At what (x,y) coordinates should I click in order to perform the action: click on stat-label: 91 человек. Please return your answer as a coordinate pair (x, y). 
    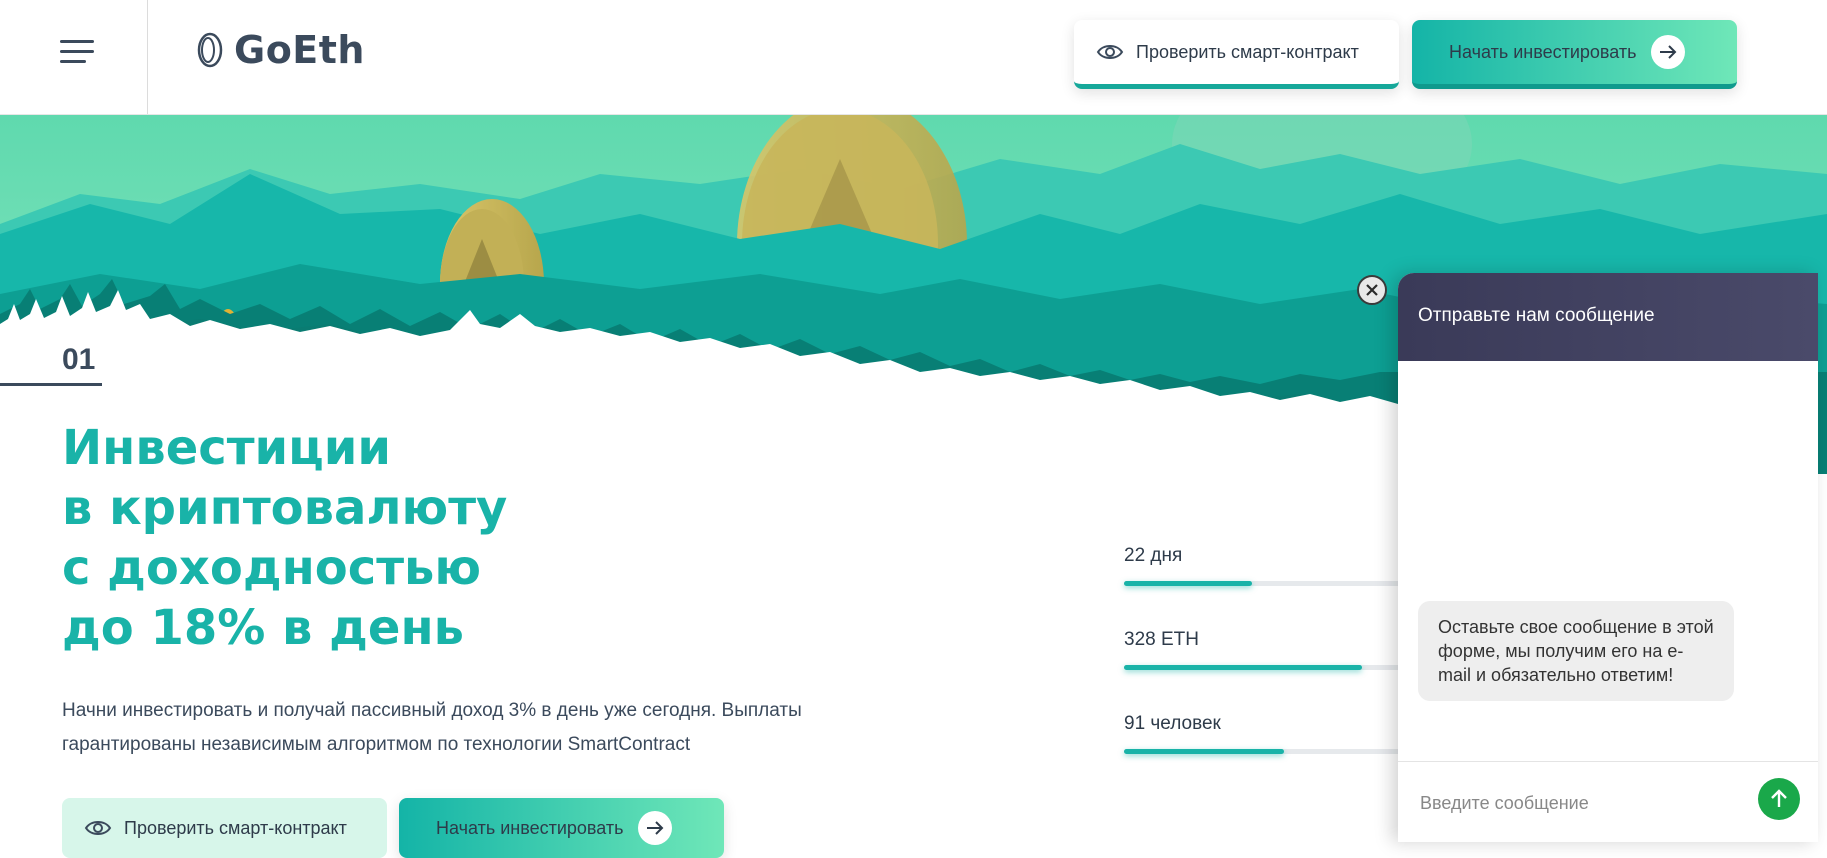
    Looking at the image, I should click on (1172, 723).